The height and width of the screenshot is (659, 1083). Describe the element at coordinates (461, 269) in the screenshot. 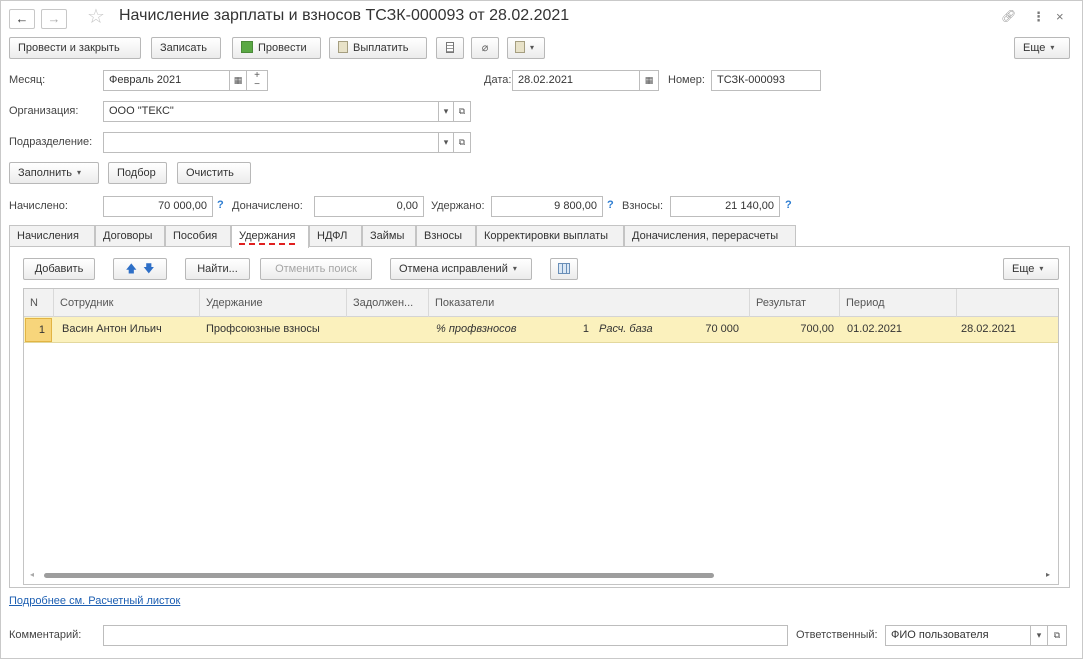

I see `cancel-corrections-button: Отмена исправлений ▾` at that location.